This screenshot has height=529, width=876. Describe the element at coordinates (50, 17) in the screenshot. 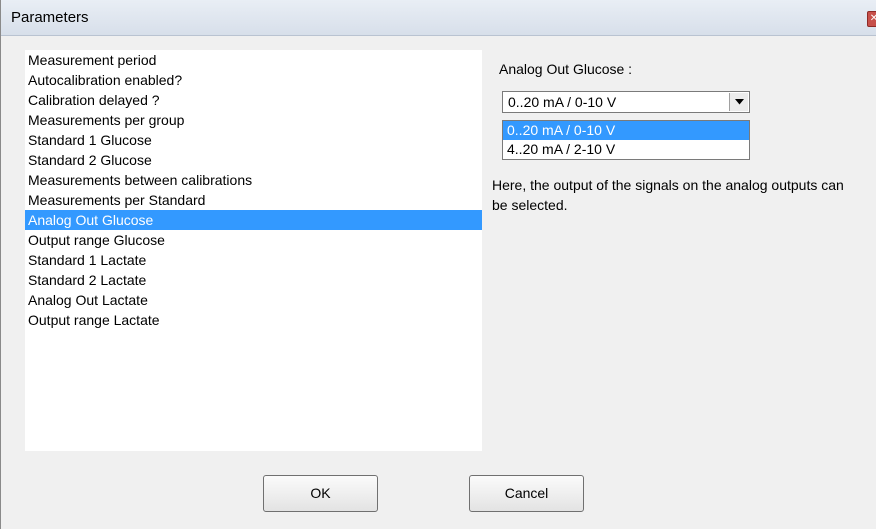

I see `window-title: Parameters` at that location.